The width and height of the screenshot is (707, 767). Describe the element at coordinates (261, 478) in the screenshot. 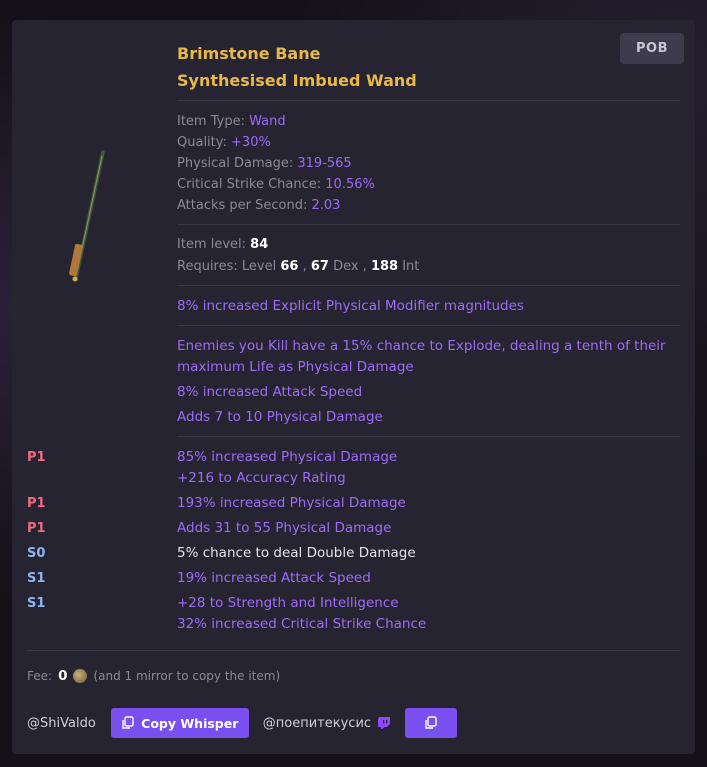

I see `explicit-mod: +216 to Accuracy Rating` at that location.